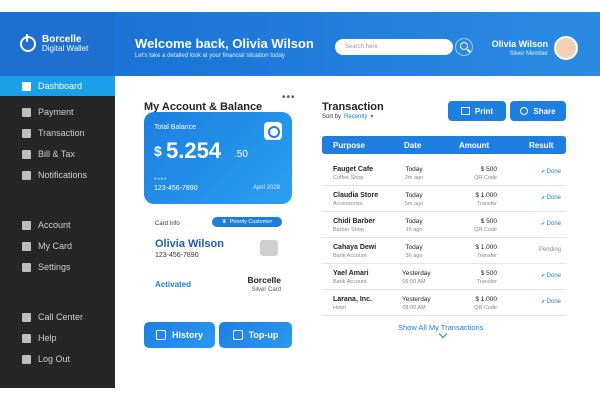  Describe the element at coordinates (486, 256) in the screenshot. I see `transaction-method: Transfer` at that location.